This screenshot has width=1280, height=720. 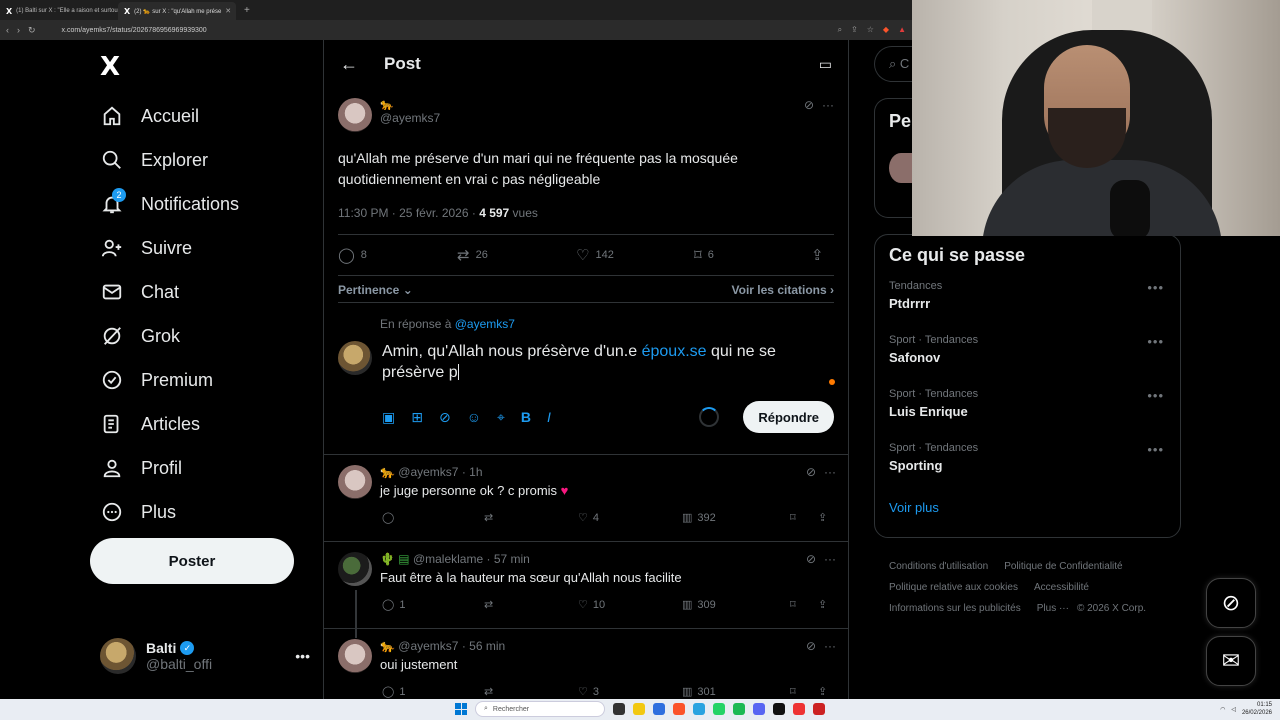 What do you see at coordinates (840, 30) in the screenshot?
I see `zoom-icon: ⌕` at bounding box center [840, 30].